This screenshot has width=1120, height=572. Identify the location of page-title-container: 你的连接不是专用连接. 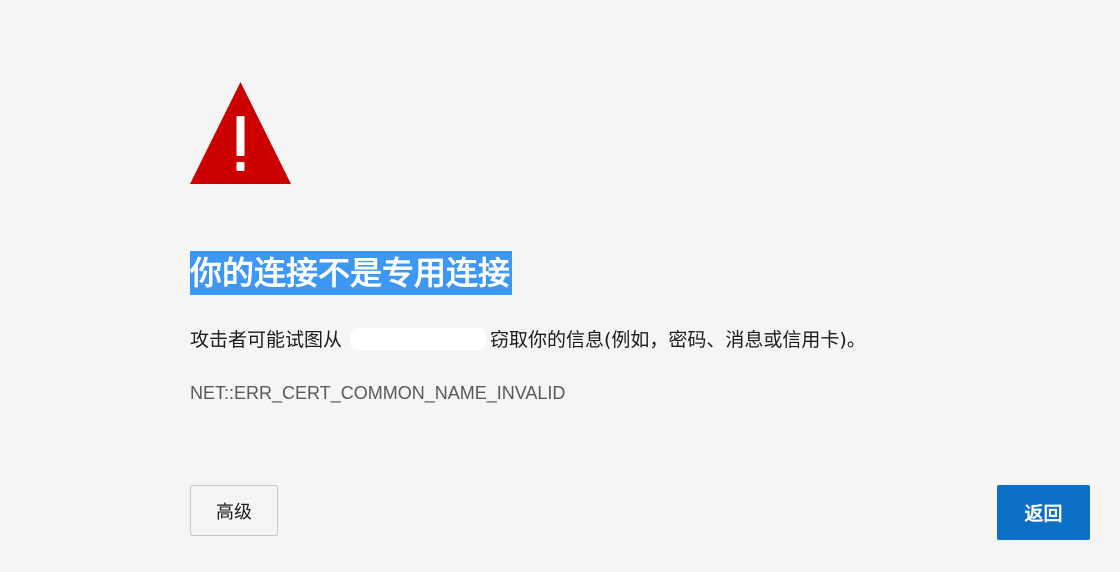
(351, 273).